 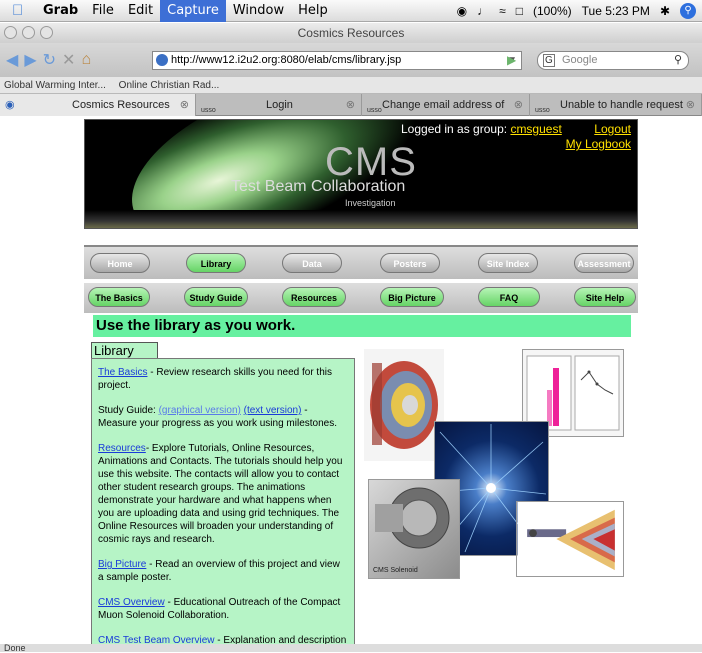 I want to click on back-icon: ◀, so click(x=12, y=60).